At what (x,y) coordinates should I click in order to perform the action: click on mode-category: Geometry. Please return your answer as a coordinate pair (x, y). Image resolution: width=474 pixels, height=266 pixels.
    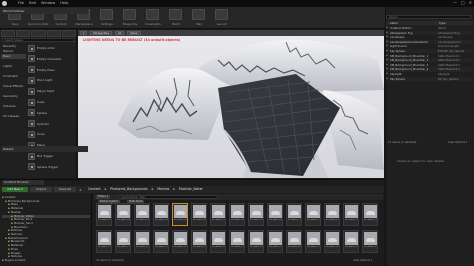
    Looking at the image, I should click on (13, 96).